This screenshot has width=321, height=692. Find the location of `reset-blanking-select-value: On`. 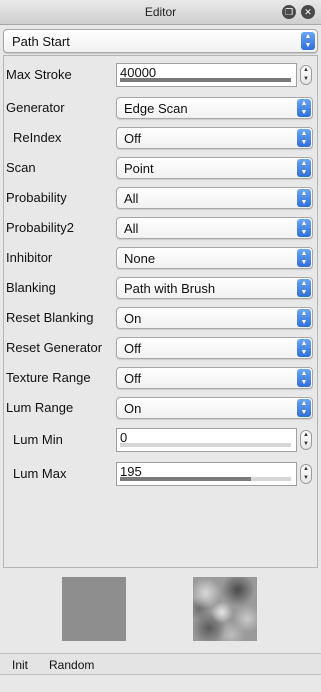

reset-blanking-select-value: On is located at coordinates (133, 318).